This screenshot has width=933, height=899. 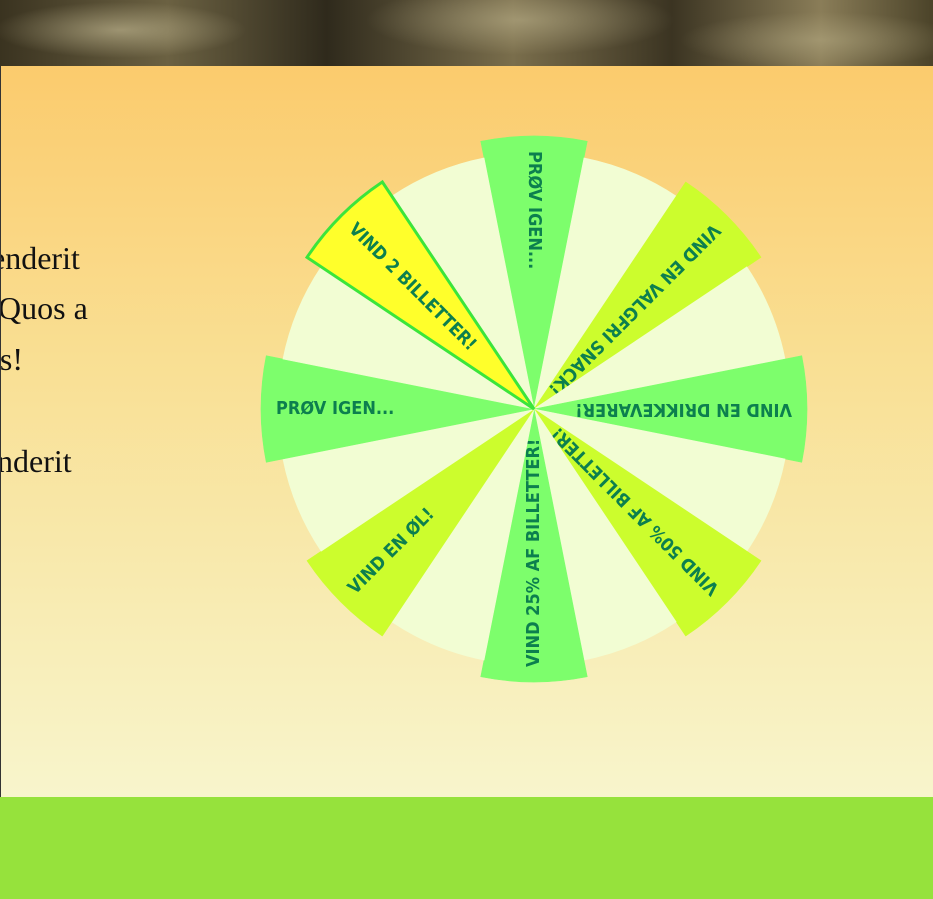 What do you see at coordinates (36, 461) in the screenshot?
I see `intro-line-4: nderit` at bounding box center [36, 461].